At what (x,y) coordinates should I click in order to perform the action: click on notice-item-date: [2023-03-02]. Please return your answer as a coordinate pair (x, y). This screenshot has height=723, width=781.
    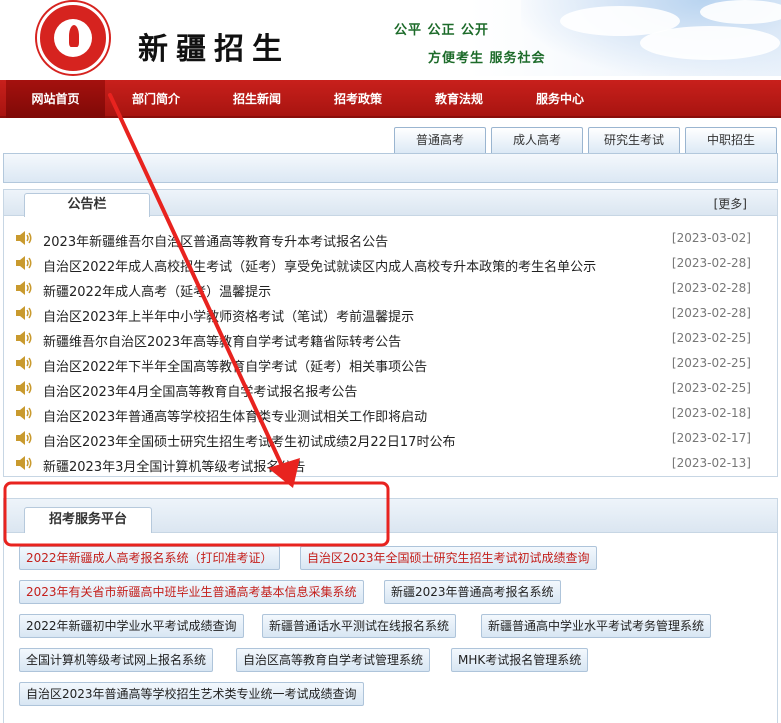
    Looking at the image, I should click on (711, 238).